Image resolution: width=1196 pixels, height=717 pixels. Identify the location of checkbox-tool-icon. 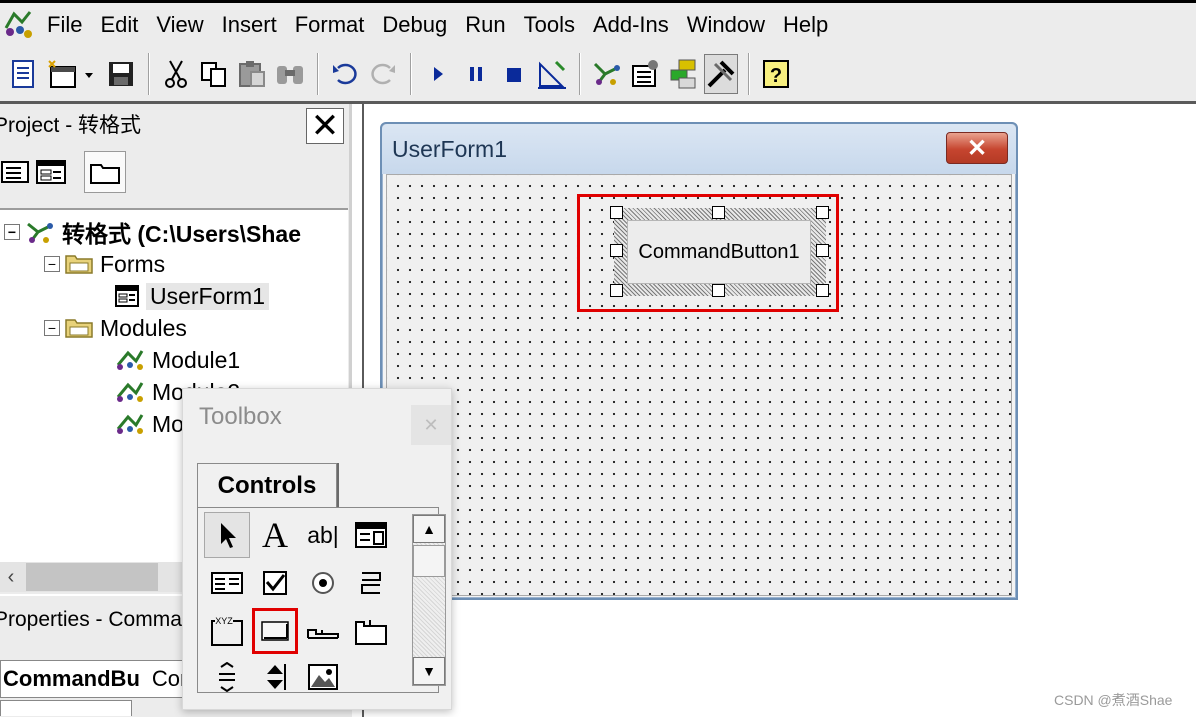
(275, 583).